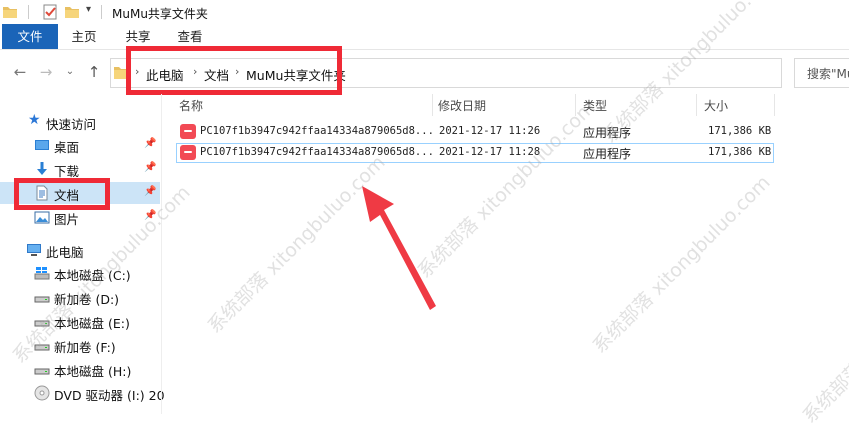 Image resolution: width=849 pixels, height=428 pixels. Describe the element at coordinates (160, 14) in the screenshot. I see `window-title: MuMu共享文件夹` at that location.